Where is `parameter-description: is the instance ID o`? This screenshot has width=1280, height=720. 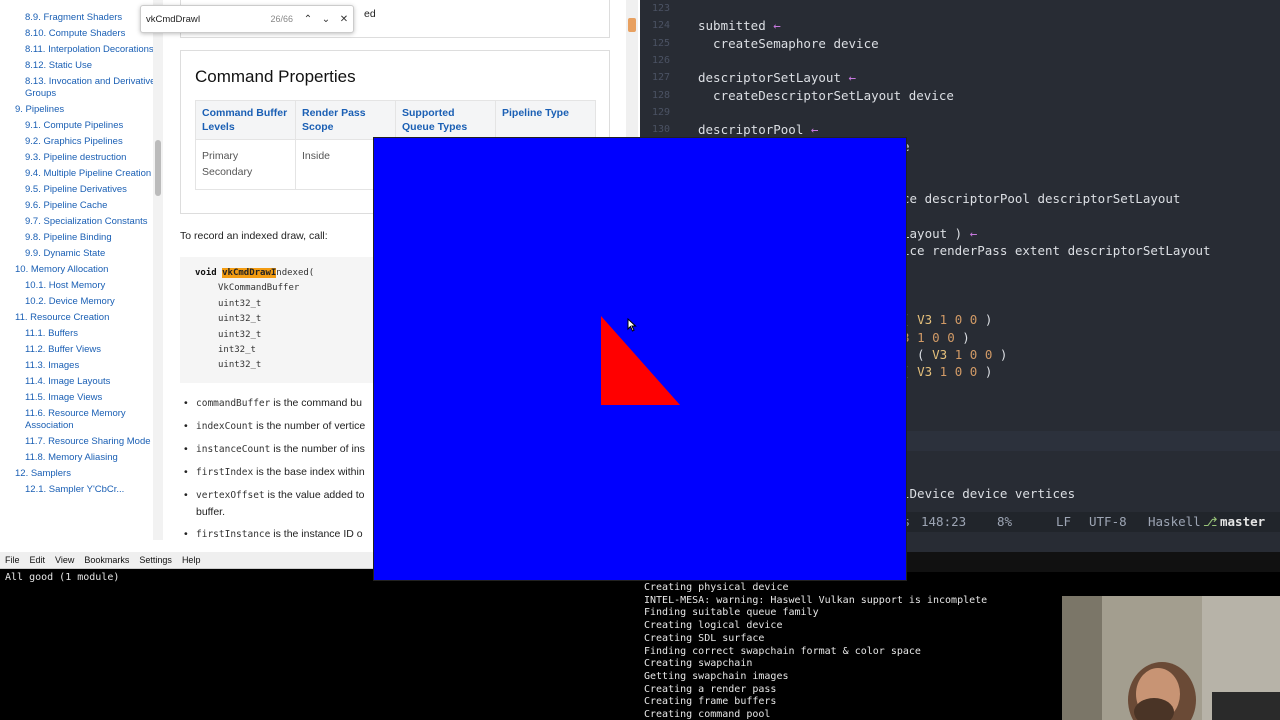
parameter-description: is the instance ID o is located at coordinates (316, 534).